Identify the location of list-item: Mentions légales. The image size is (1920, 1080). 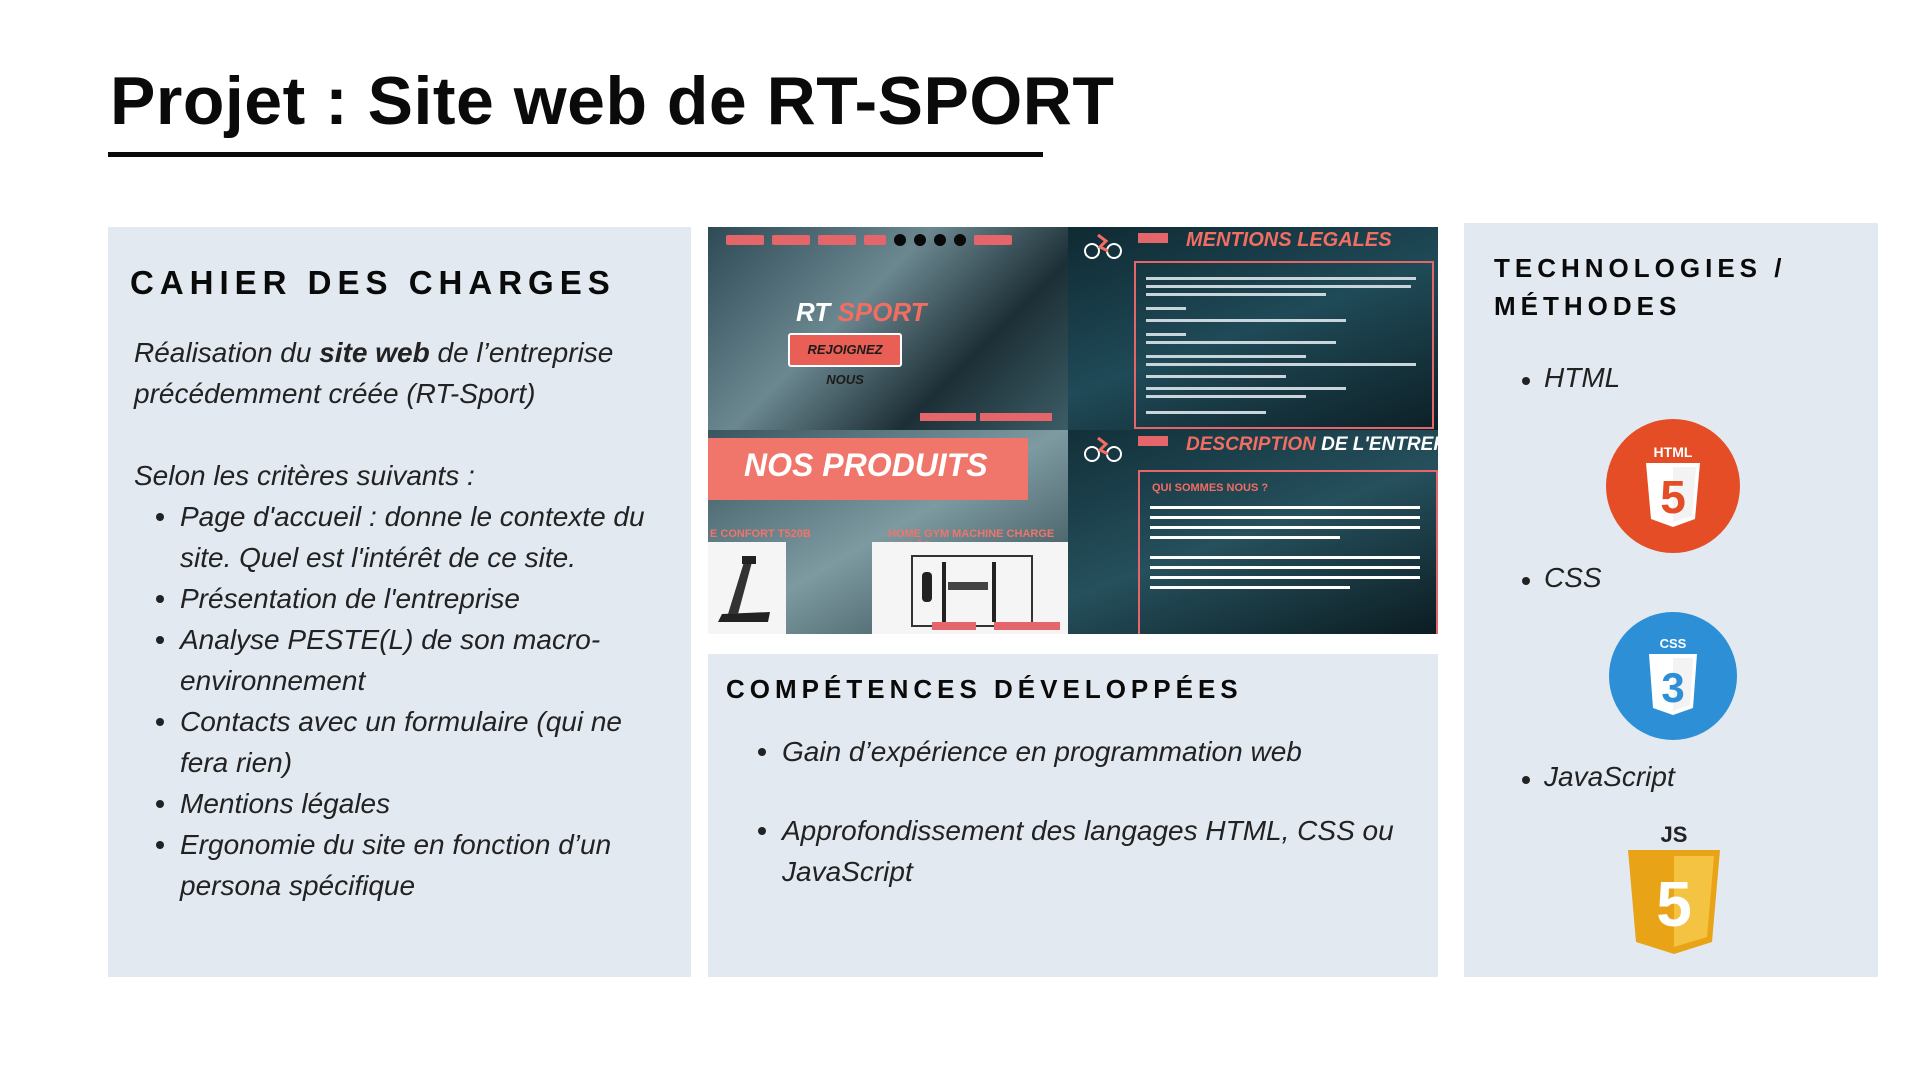
(413, 803).